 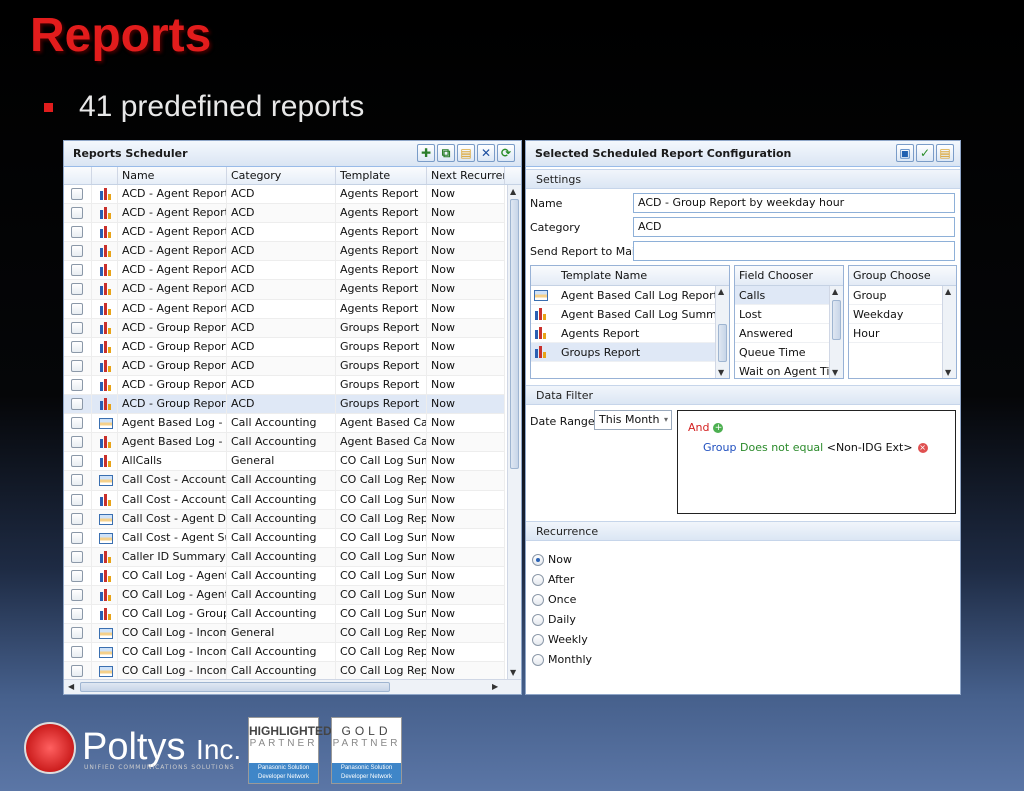 I want to click on column-template: Template, so click(x=381, y=175).